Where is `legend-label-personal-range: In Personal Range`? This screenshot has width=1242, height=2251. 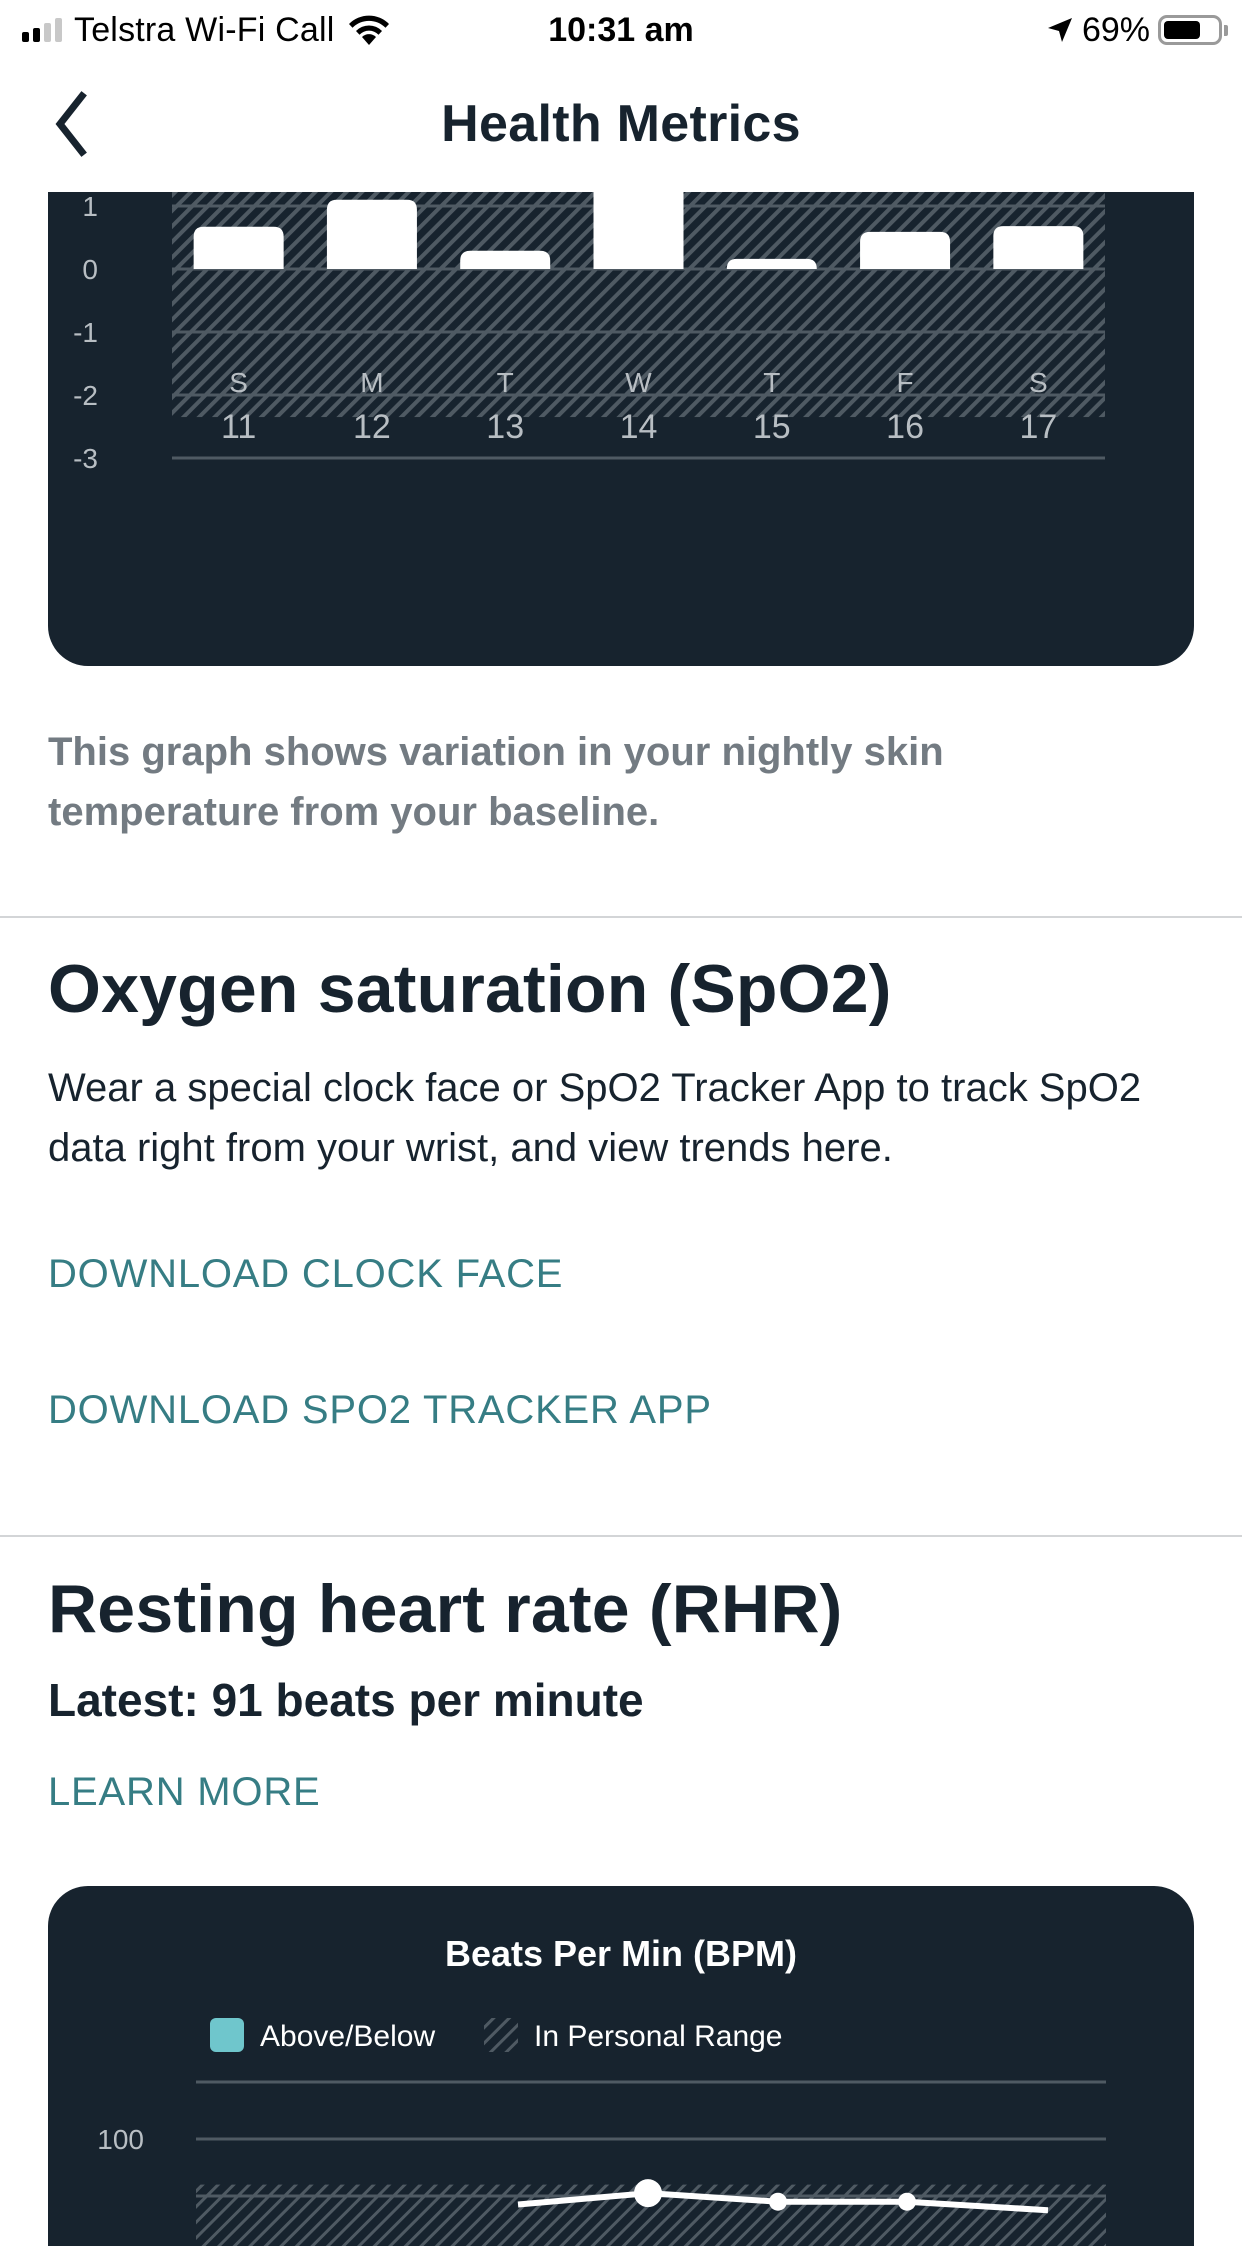
legend-label-personal-range: In Personal Range is located at coordinates (658, 2036).